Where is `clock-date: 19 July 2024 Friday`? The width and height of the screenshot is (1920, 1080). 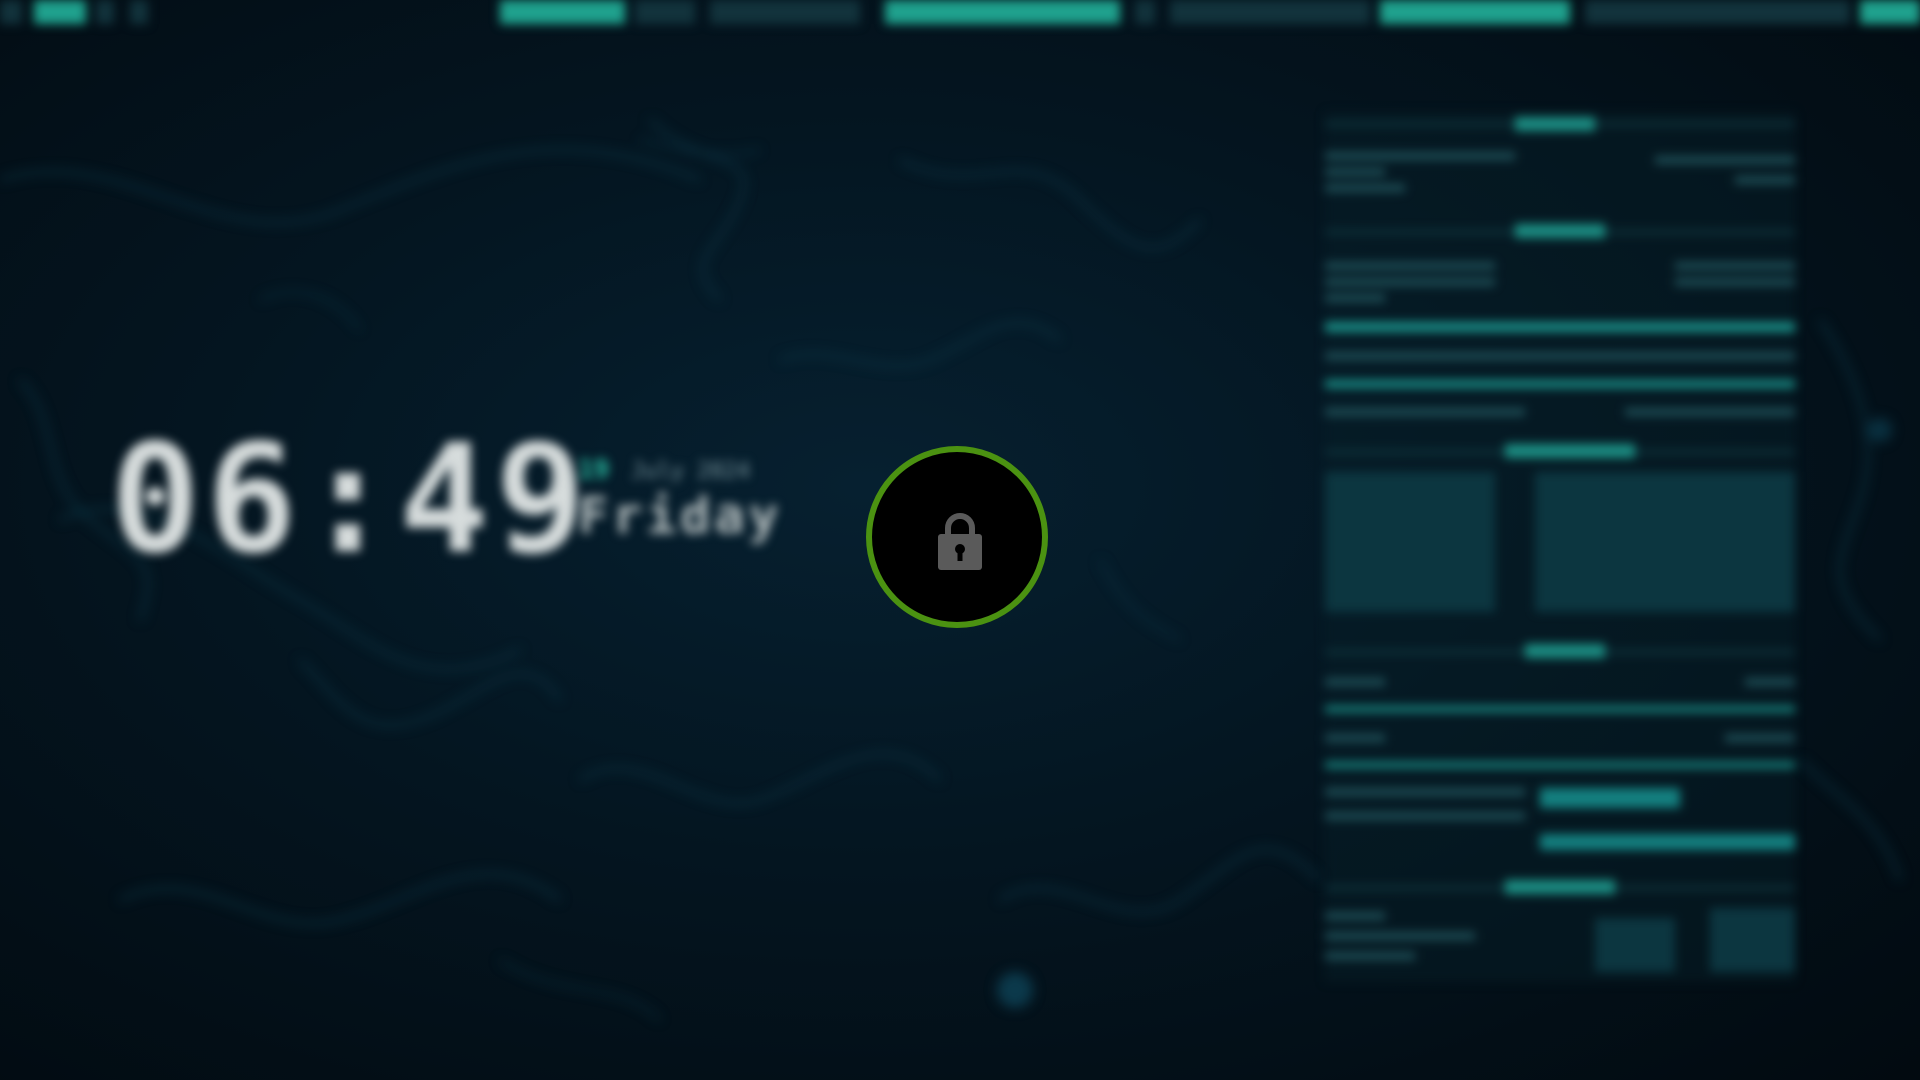 clock-date: 19 July 2024 Friday is located at coordinates (680, 500).